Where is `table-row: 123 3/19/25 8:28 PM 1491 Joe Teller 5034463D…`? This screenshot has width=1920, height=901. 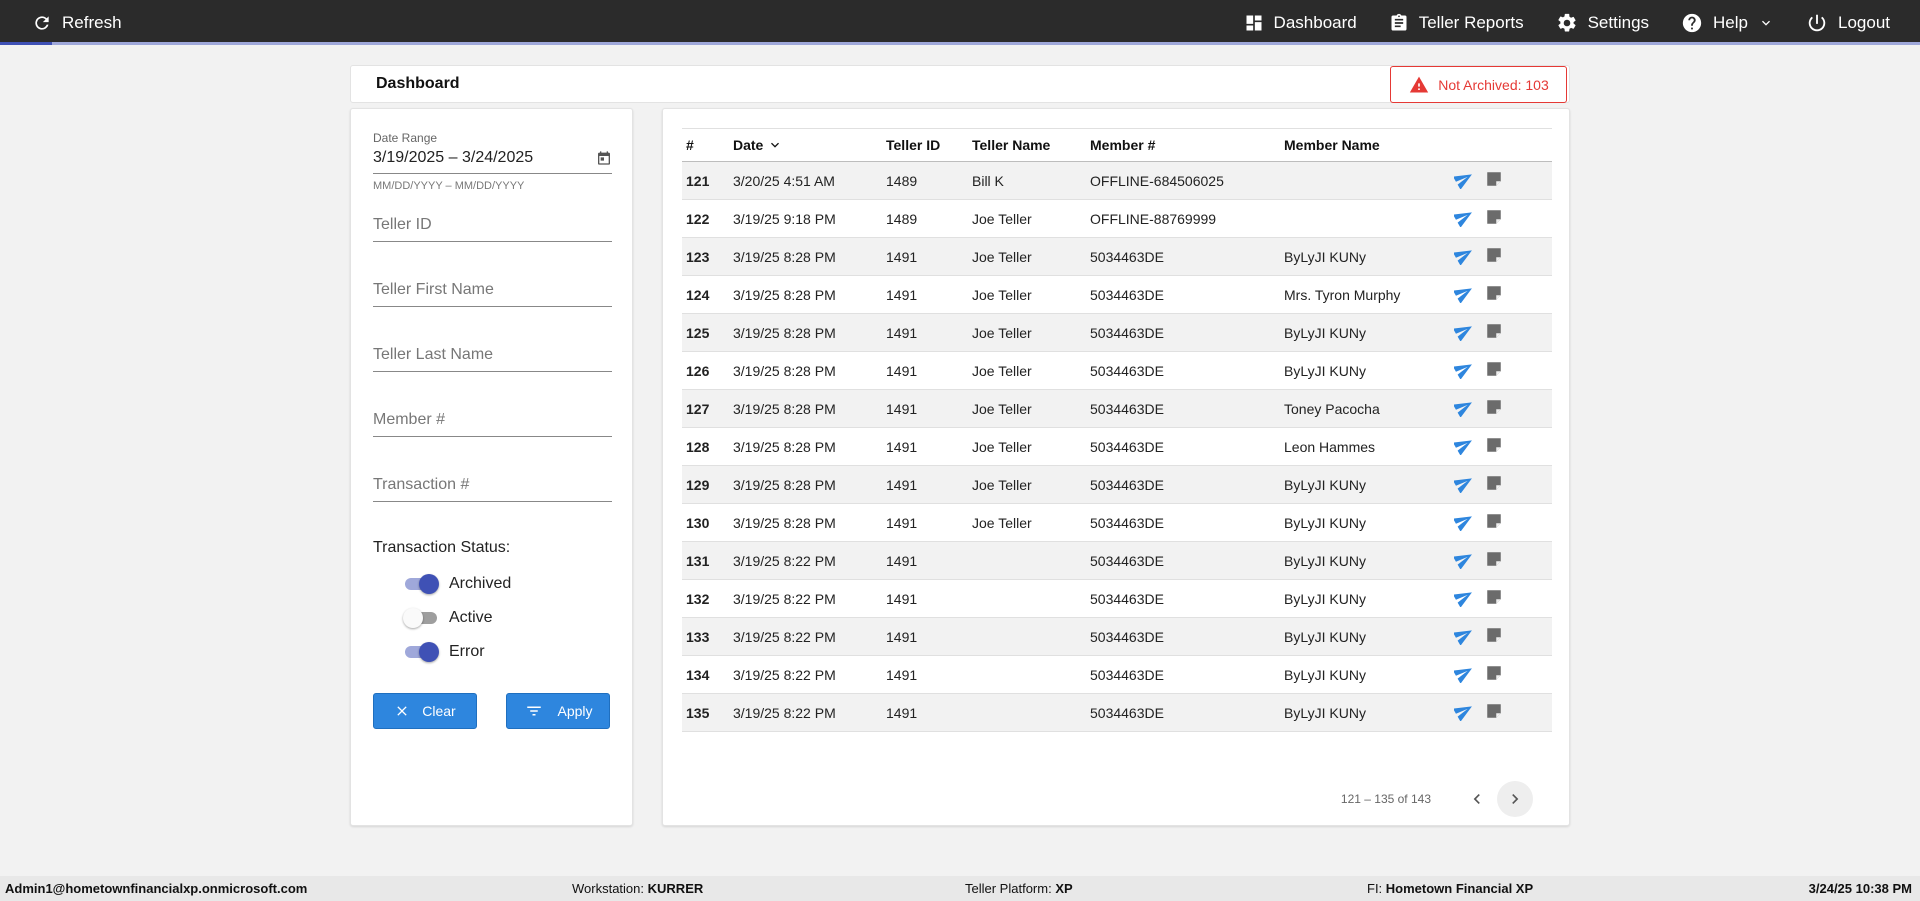
table-row: 123 3/19/25 8:28 PM 1491 Joe Teller 5034463D… is located at coordinates (1117, 256).